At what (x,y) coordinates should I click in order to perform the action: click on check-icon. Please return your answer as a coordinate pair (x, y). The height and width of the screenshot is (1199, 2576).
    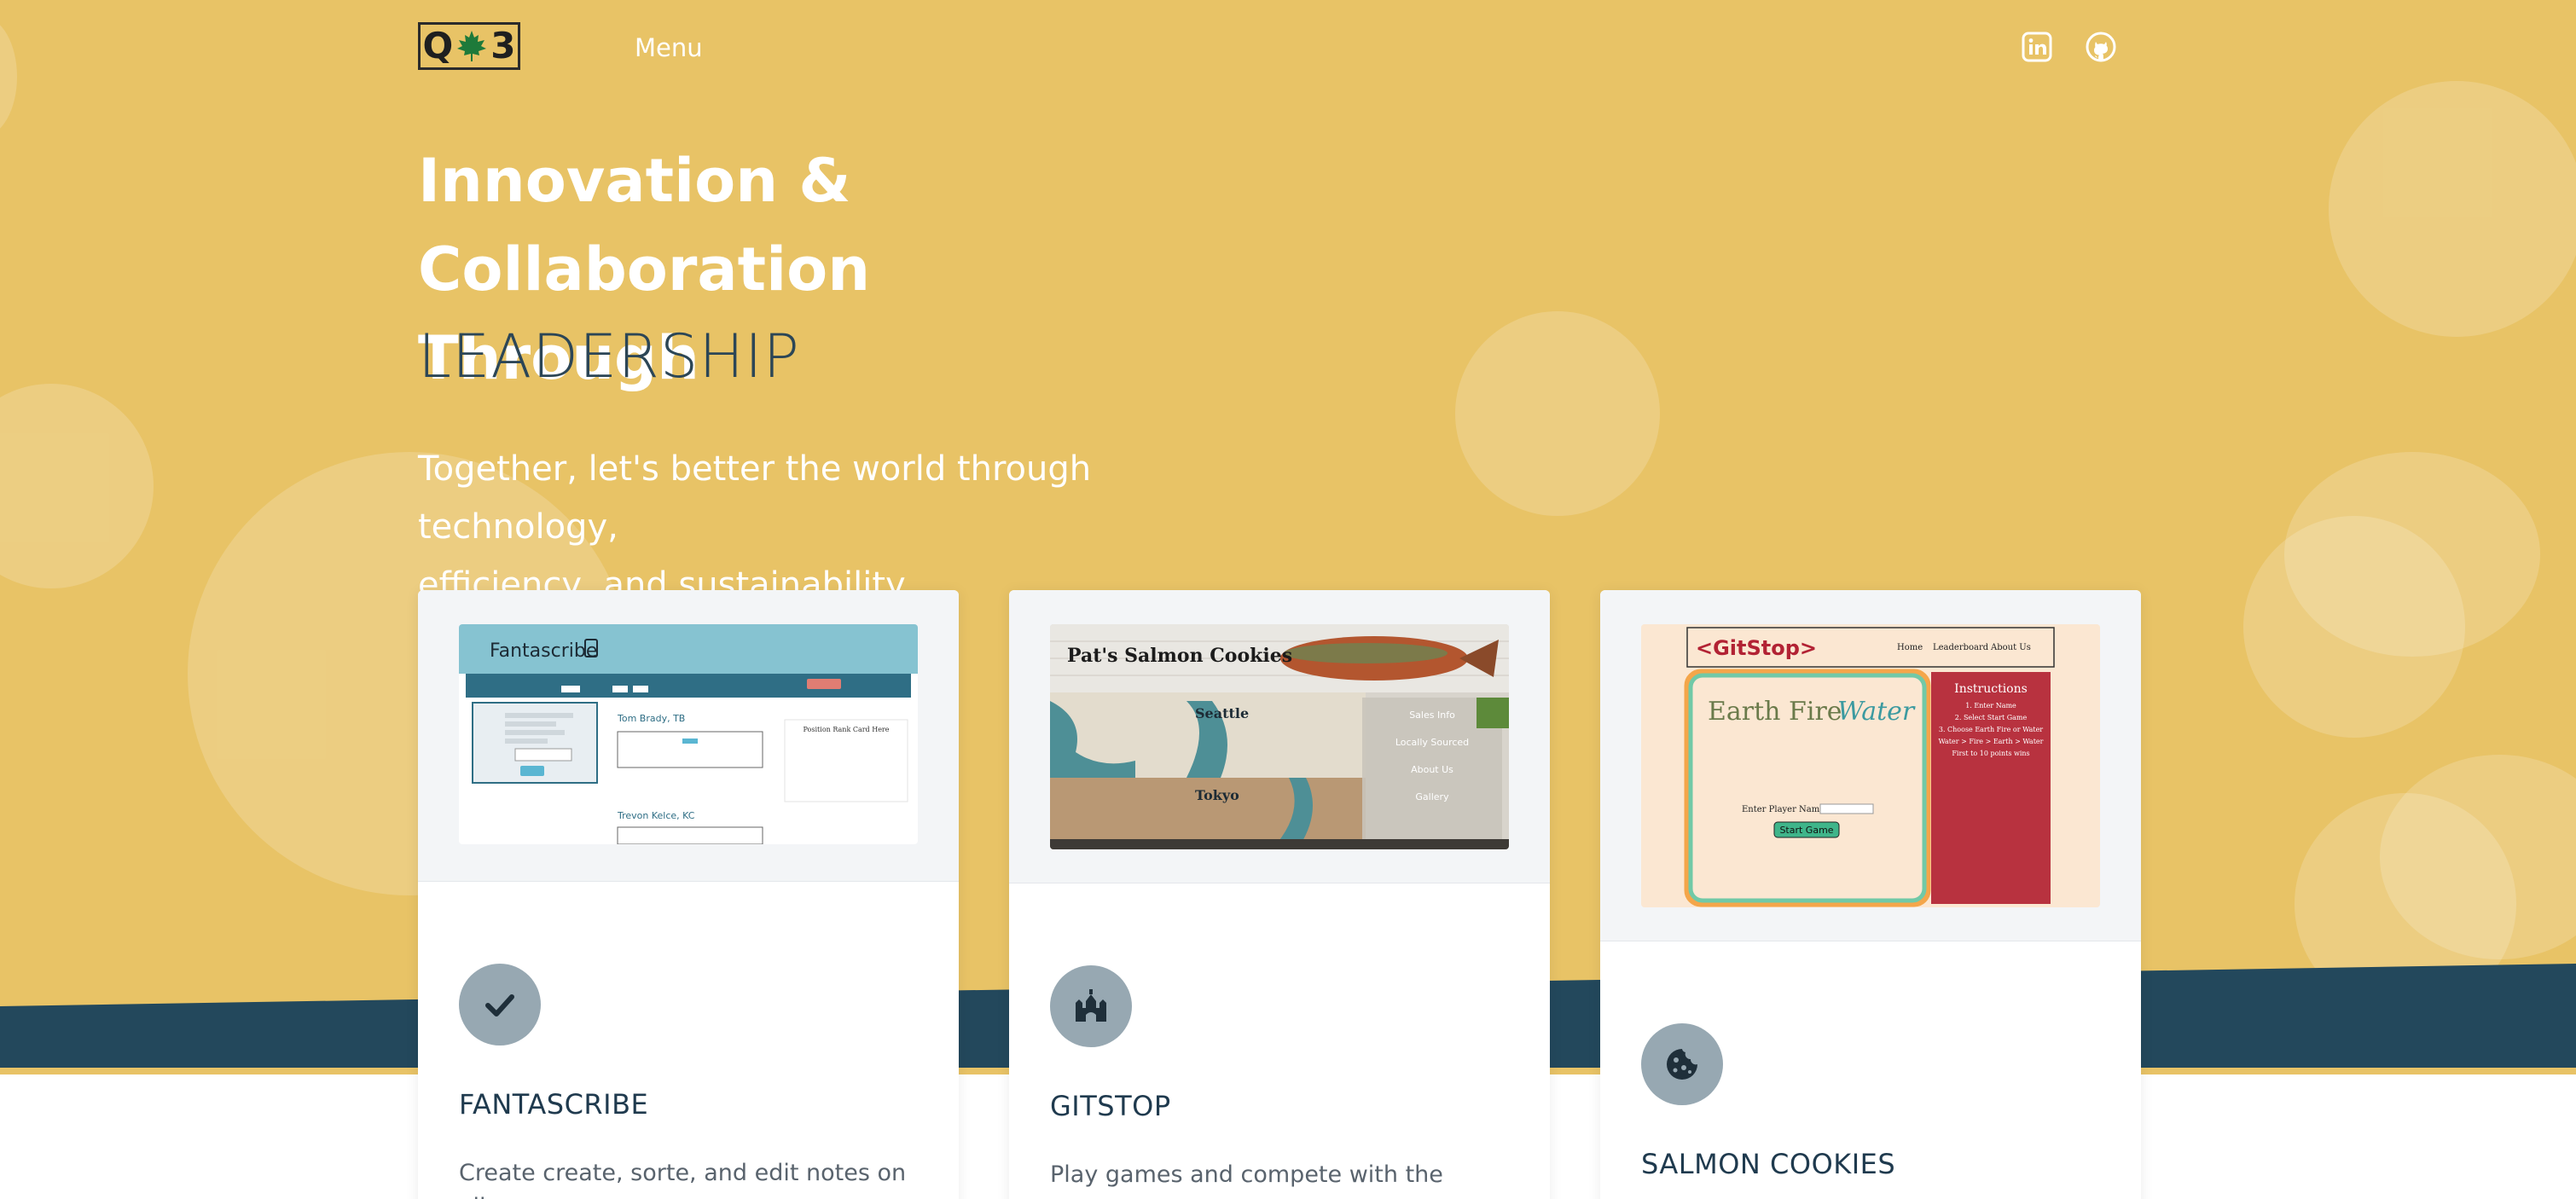
    Looking at the image, I should click on (499, 1005).